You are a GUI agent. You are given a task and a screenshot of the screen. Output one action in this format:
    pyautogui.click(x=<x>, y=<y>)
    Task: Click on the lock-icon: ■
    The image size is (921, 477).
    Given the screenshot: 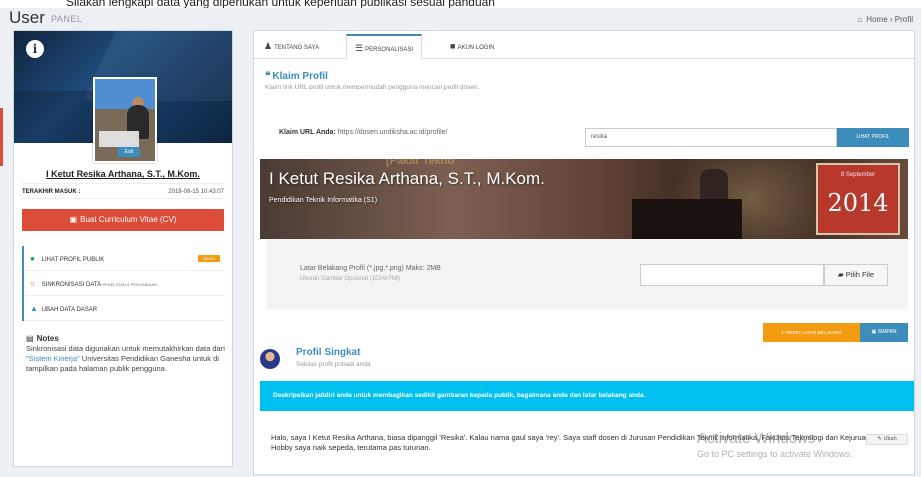 What is the action you would take?
    pyautogui.click(x=453, y=46)
    